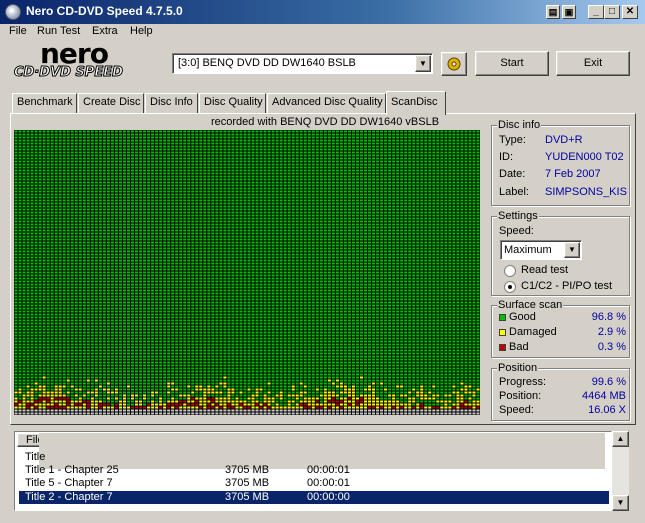 The height and width of the screenshot is (523, 645). Describe the element at coordinates (620, 503) in the screenshot. I see `scroll-down-icon: ▼` at that location.